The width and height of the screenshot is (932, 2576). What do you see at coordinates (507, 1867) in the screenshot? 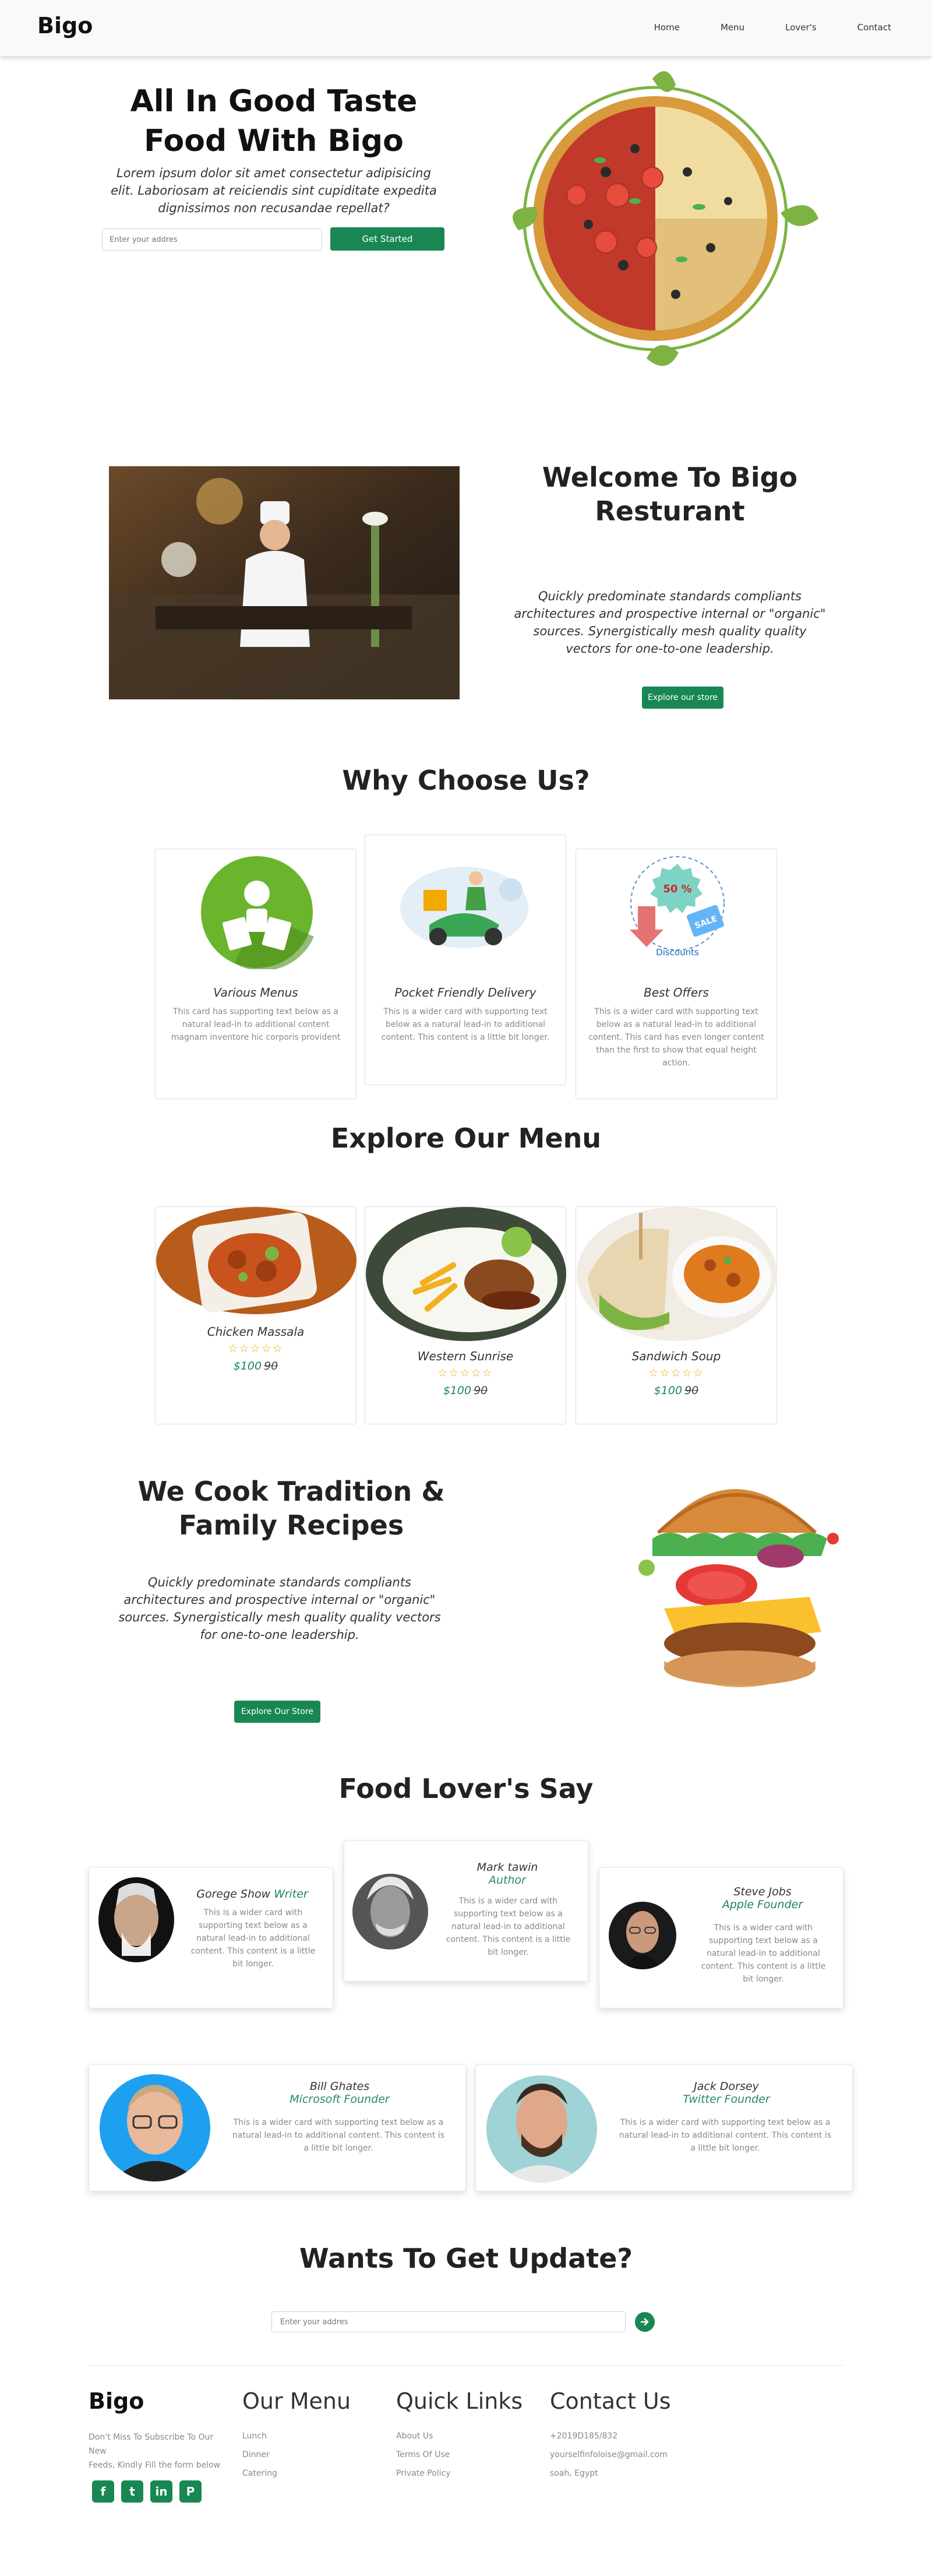
I see `testimonial-person: Mark tawin` at bounding box center [507, 1867].